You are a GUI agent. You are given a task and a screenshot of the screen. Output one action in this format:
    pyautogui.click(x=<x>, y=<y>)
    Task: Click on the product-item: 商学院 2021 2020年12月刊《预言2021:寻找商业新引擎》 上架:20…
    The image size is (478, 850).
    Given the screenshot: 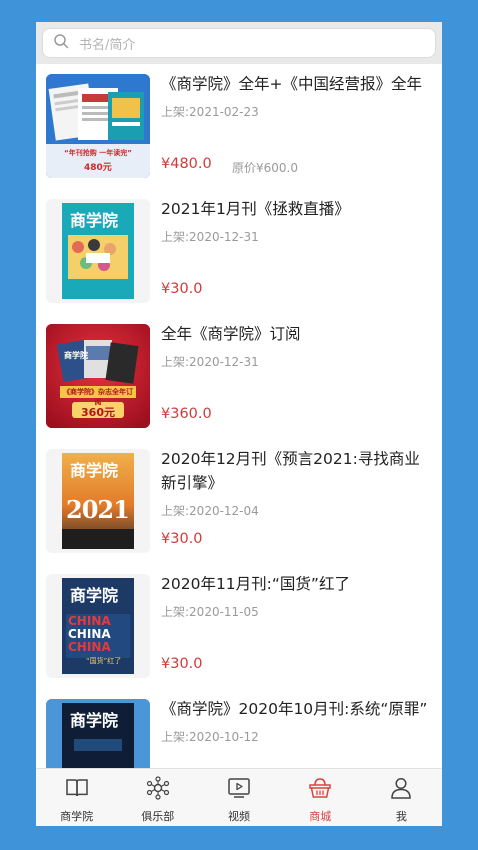 What is the action you would take?
    pyautogui.click(x=239, y=501)
    